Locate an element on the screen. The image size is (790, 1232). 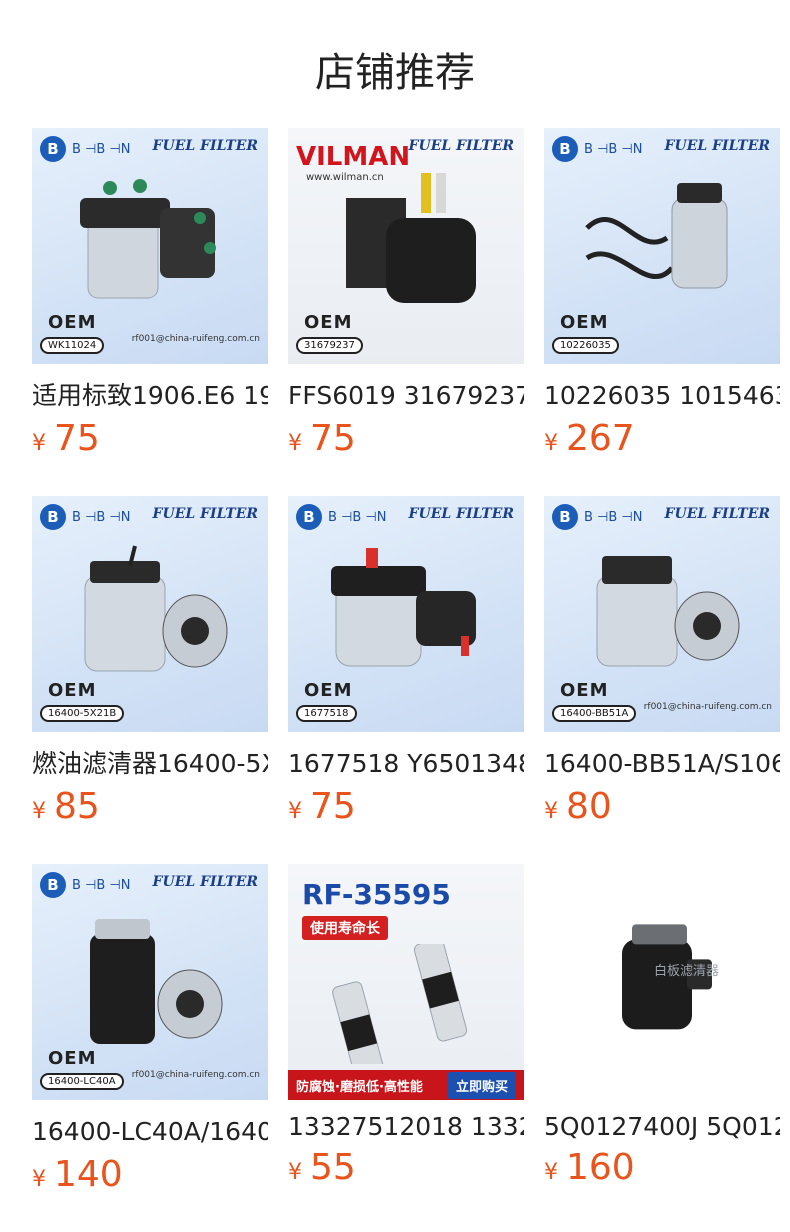
product-price: ¥85 is located at coordinates (66, 806).